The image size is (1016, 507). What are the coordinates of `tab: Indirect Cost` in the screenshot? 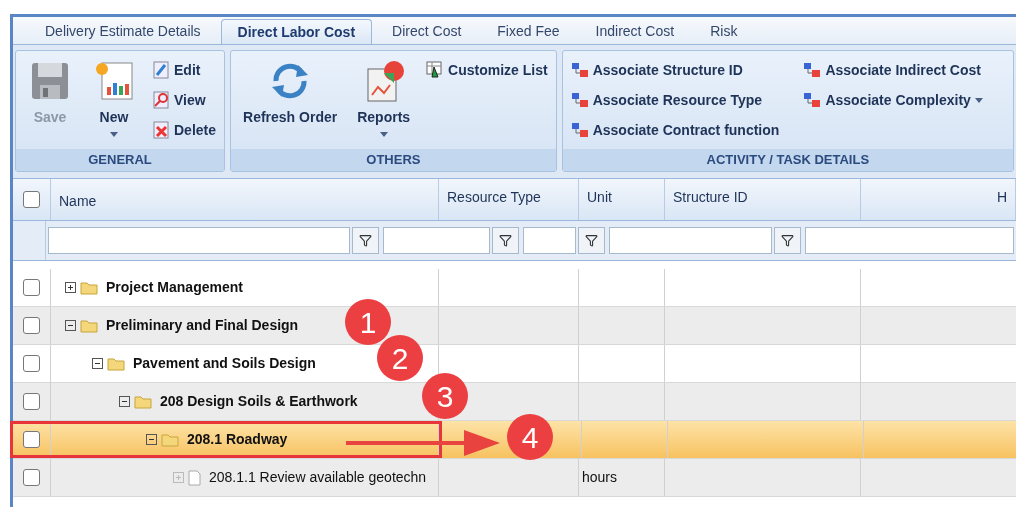 It's located at (635, 31).